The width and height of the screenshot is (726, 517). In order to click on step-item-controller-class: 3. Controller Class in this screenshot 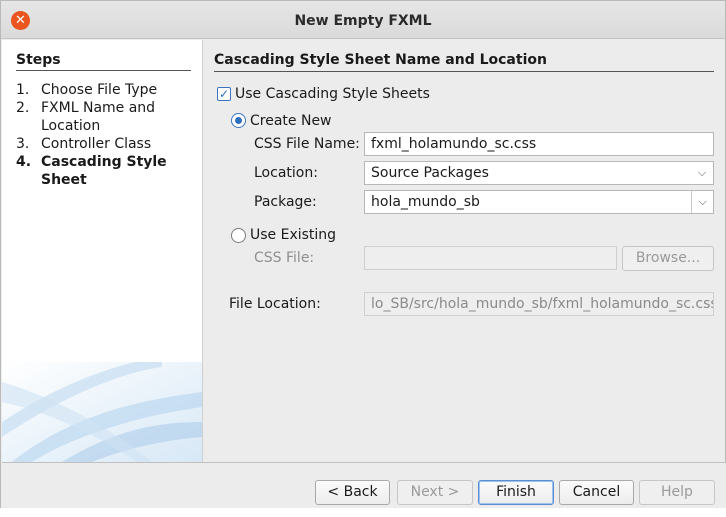, I will do `click(108, 144)`.